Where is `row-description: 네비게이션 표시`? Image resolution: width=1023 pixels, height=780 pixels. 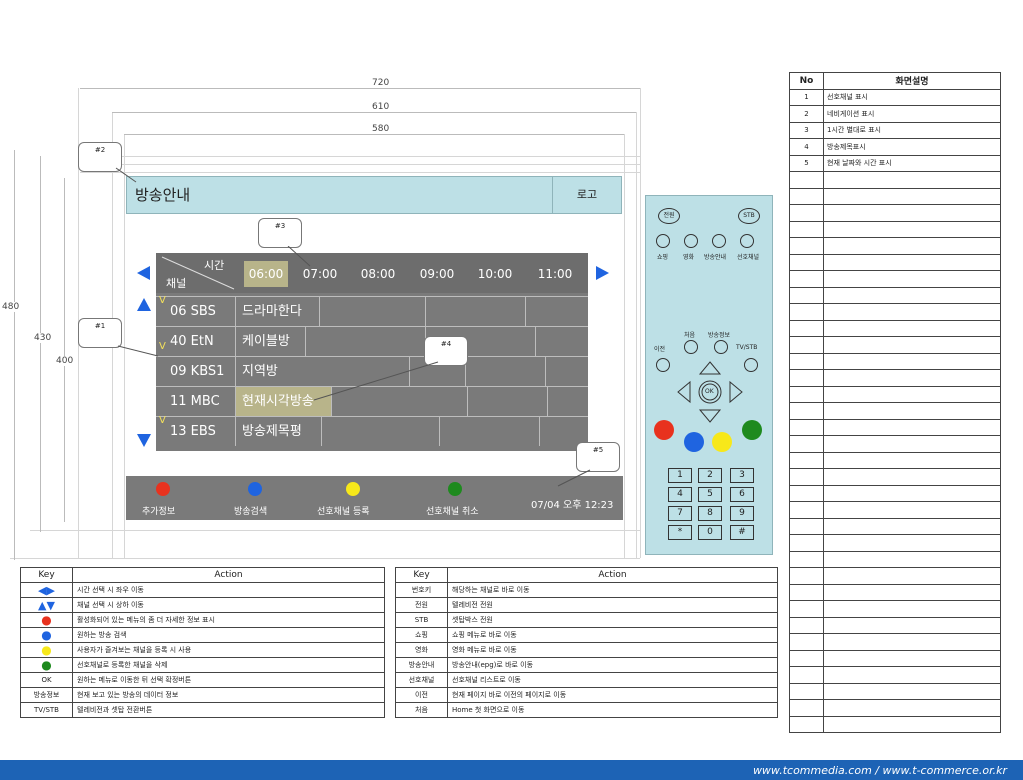 row-description: 네비게이션 표시 is located at coordinates (912, 114).